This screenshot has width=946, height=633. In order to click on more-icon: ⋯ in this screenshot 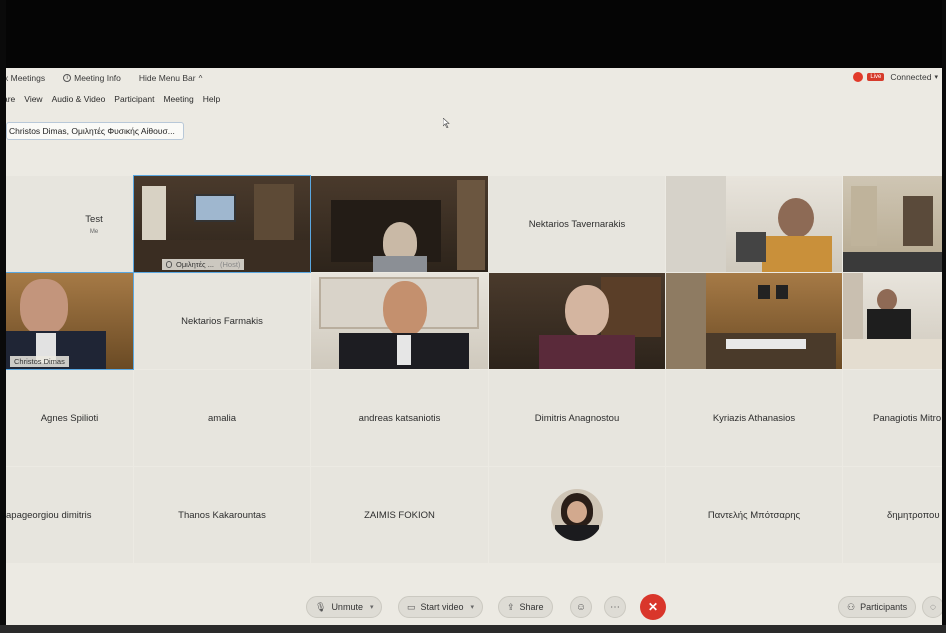, I will do `click(615, 607)`.